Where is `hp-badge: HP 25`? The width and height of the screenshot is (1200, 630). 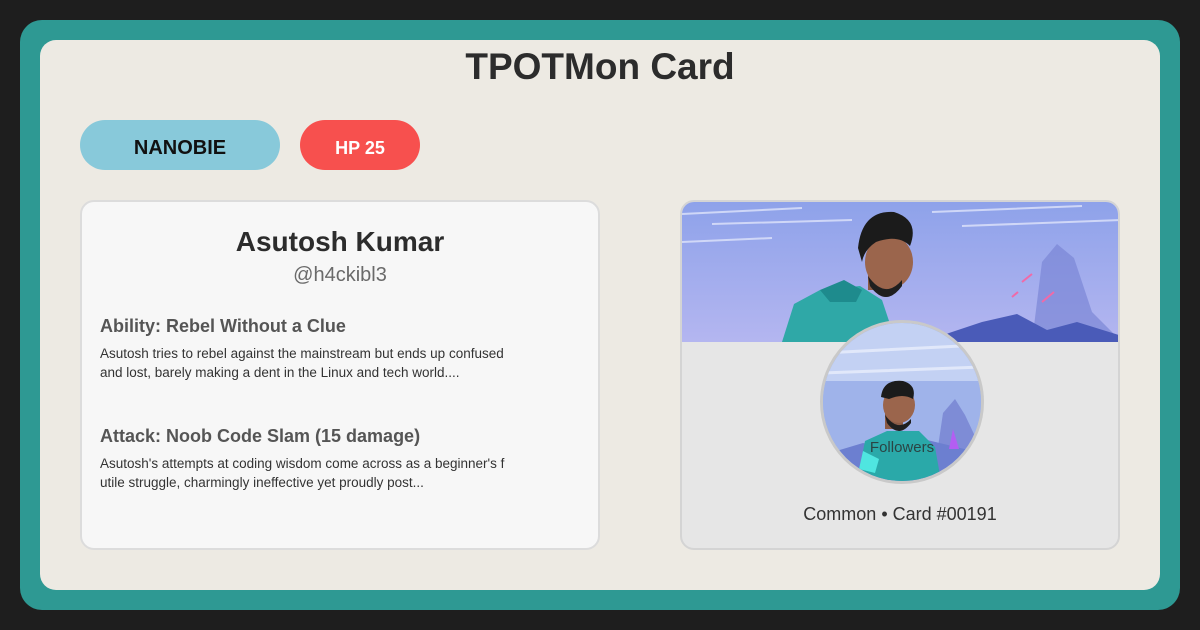
hp-badge: HP 25 is located at coordinates (360, 145).